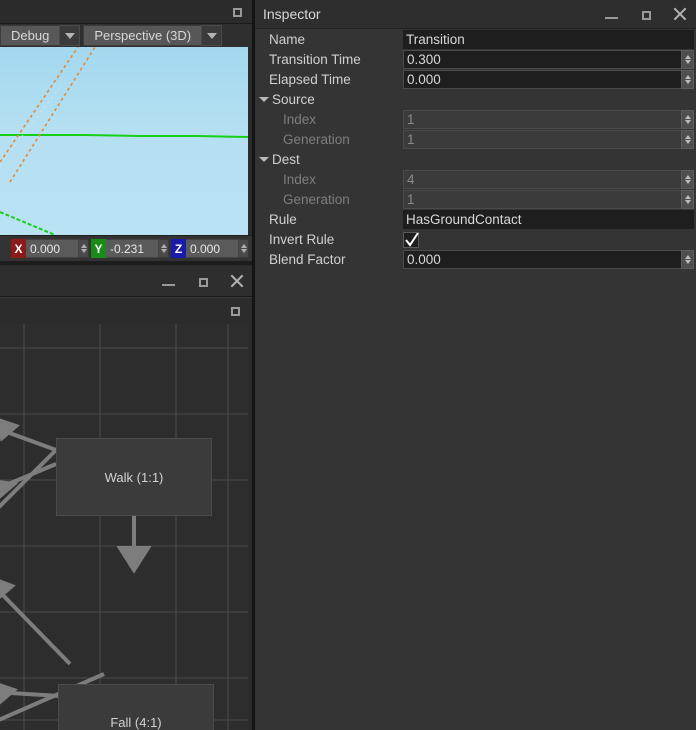 Image resolution: width=696 pixels, height=730 pixels. I want to click on graph-titlebar, so click(127, 281).